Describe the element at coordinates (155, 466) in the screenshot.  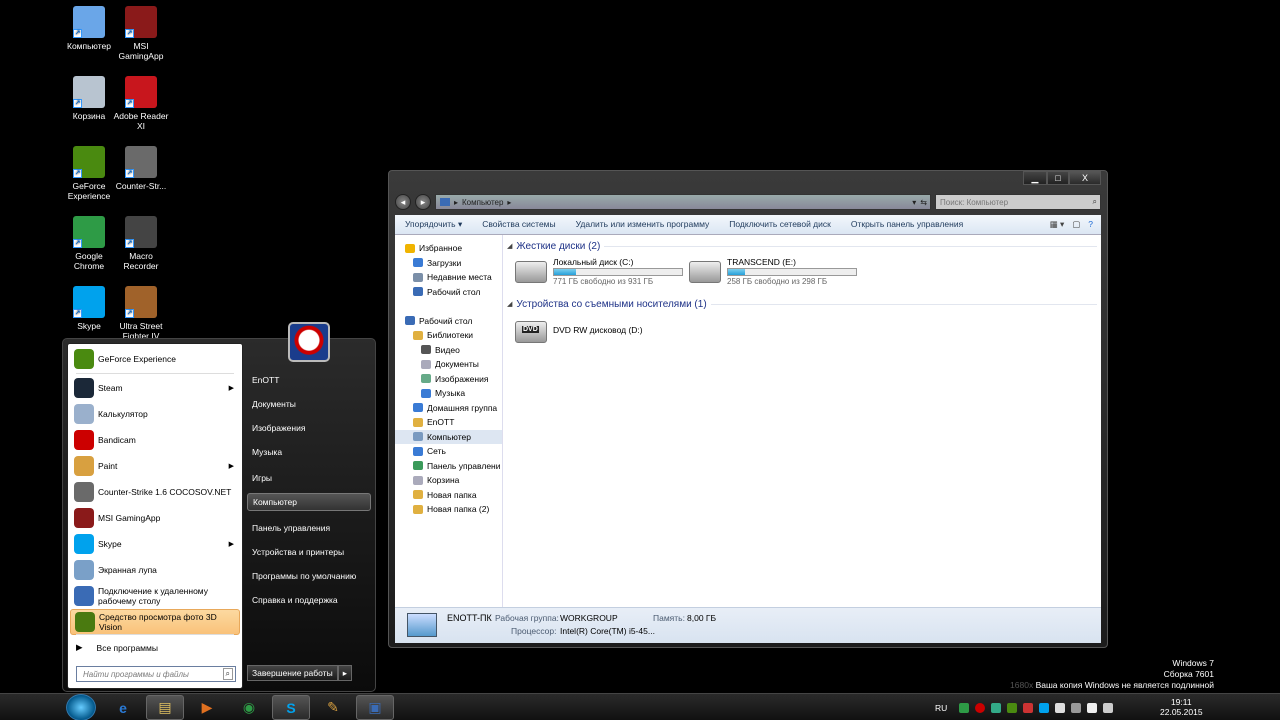
I see `start-program-item: Paint ▶` at that location.